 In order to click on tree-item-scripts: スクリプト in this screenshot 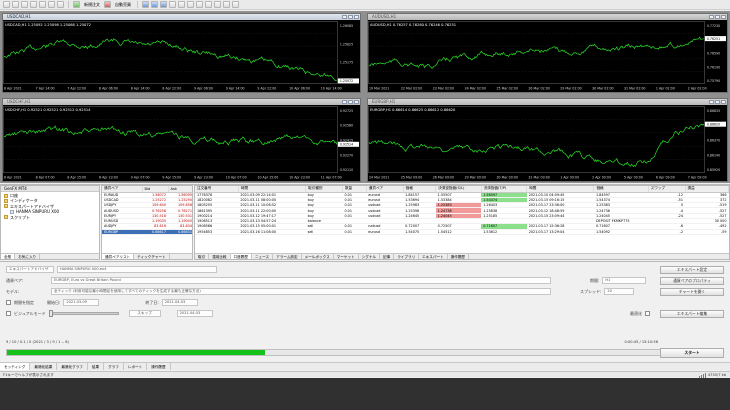, I will do `click(50, 217)`.